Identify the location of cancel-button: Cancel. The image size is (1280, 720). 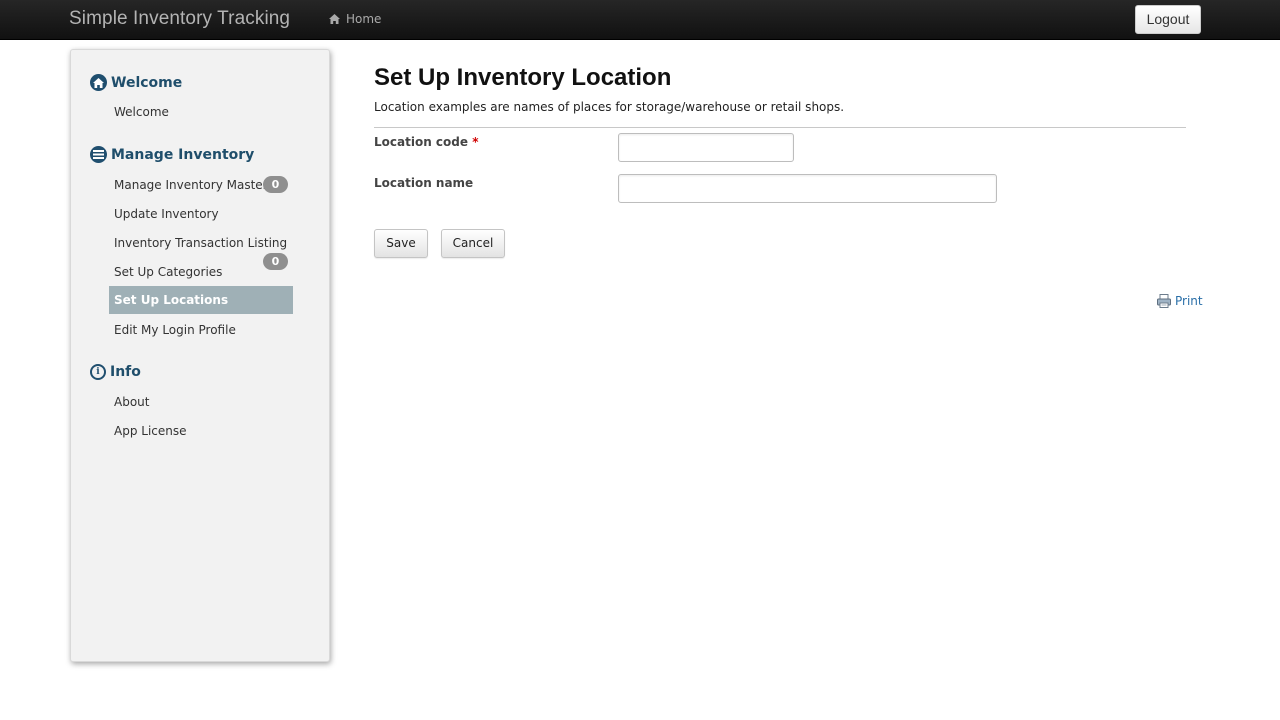
(473, 243).